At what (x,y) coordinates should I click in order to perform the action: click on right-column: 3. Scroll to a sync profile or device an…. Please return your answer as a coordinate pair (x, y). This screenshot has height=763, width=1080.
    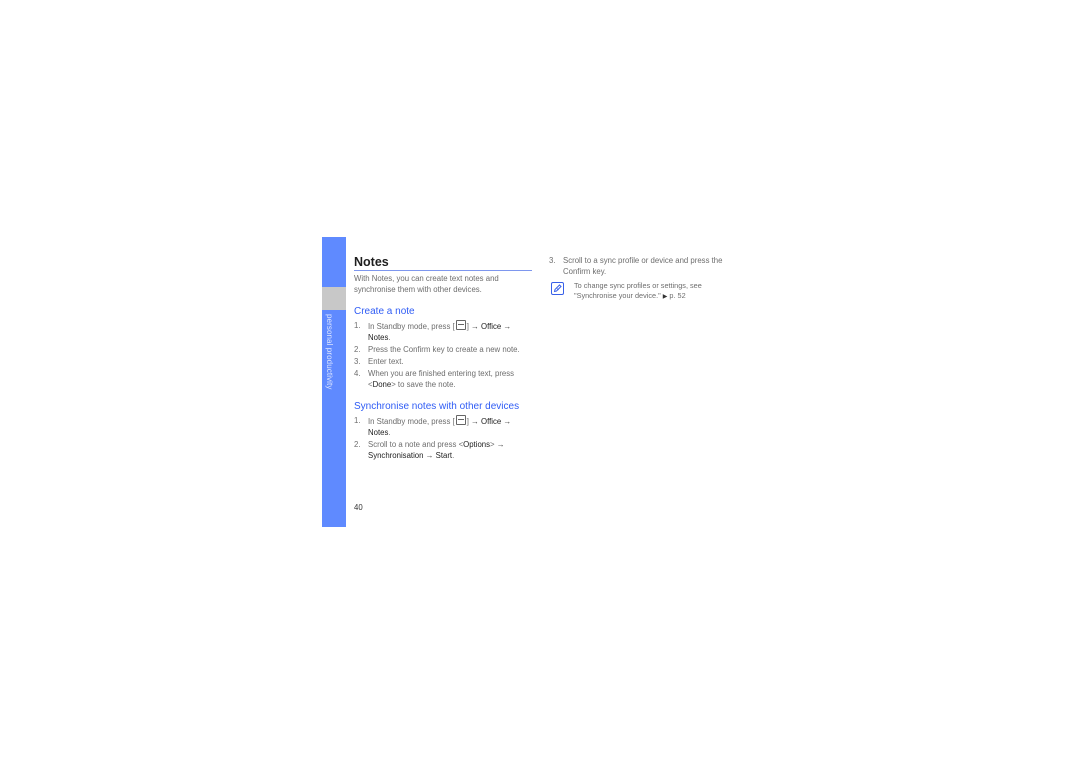
    Looking at the image, I should click on (639, 278).